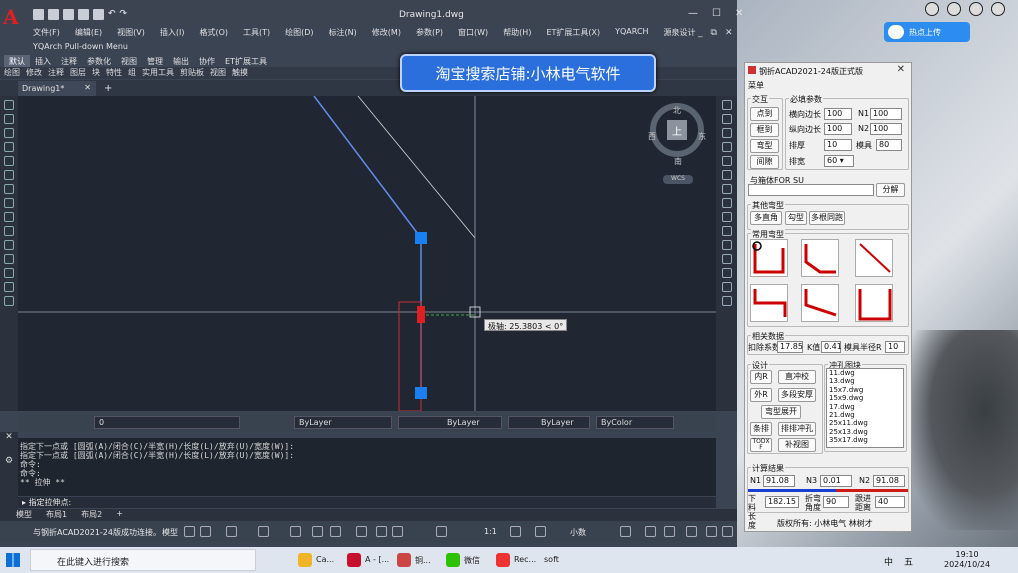 This screenshot has width=1018, height=573. What do you see at coordinates (726, 175) in the screenshot?
I see `move-icon` at bounding box center [726, 175].